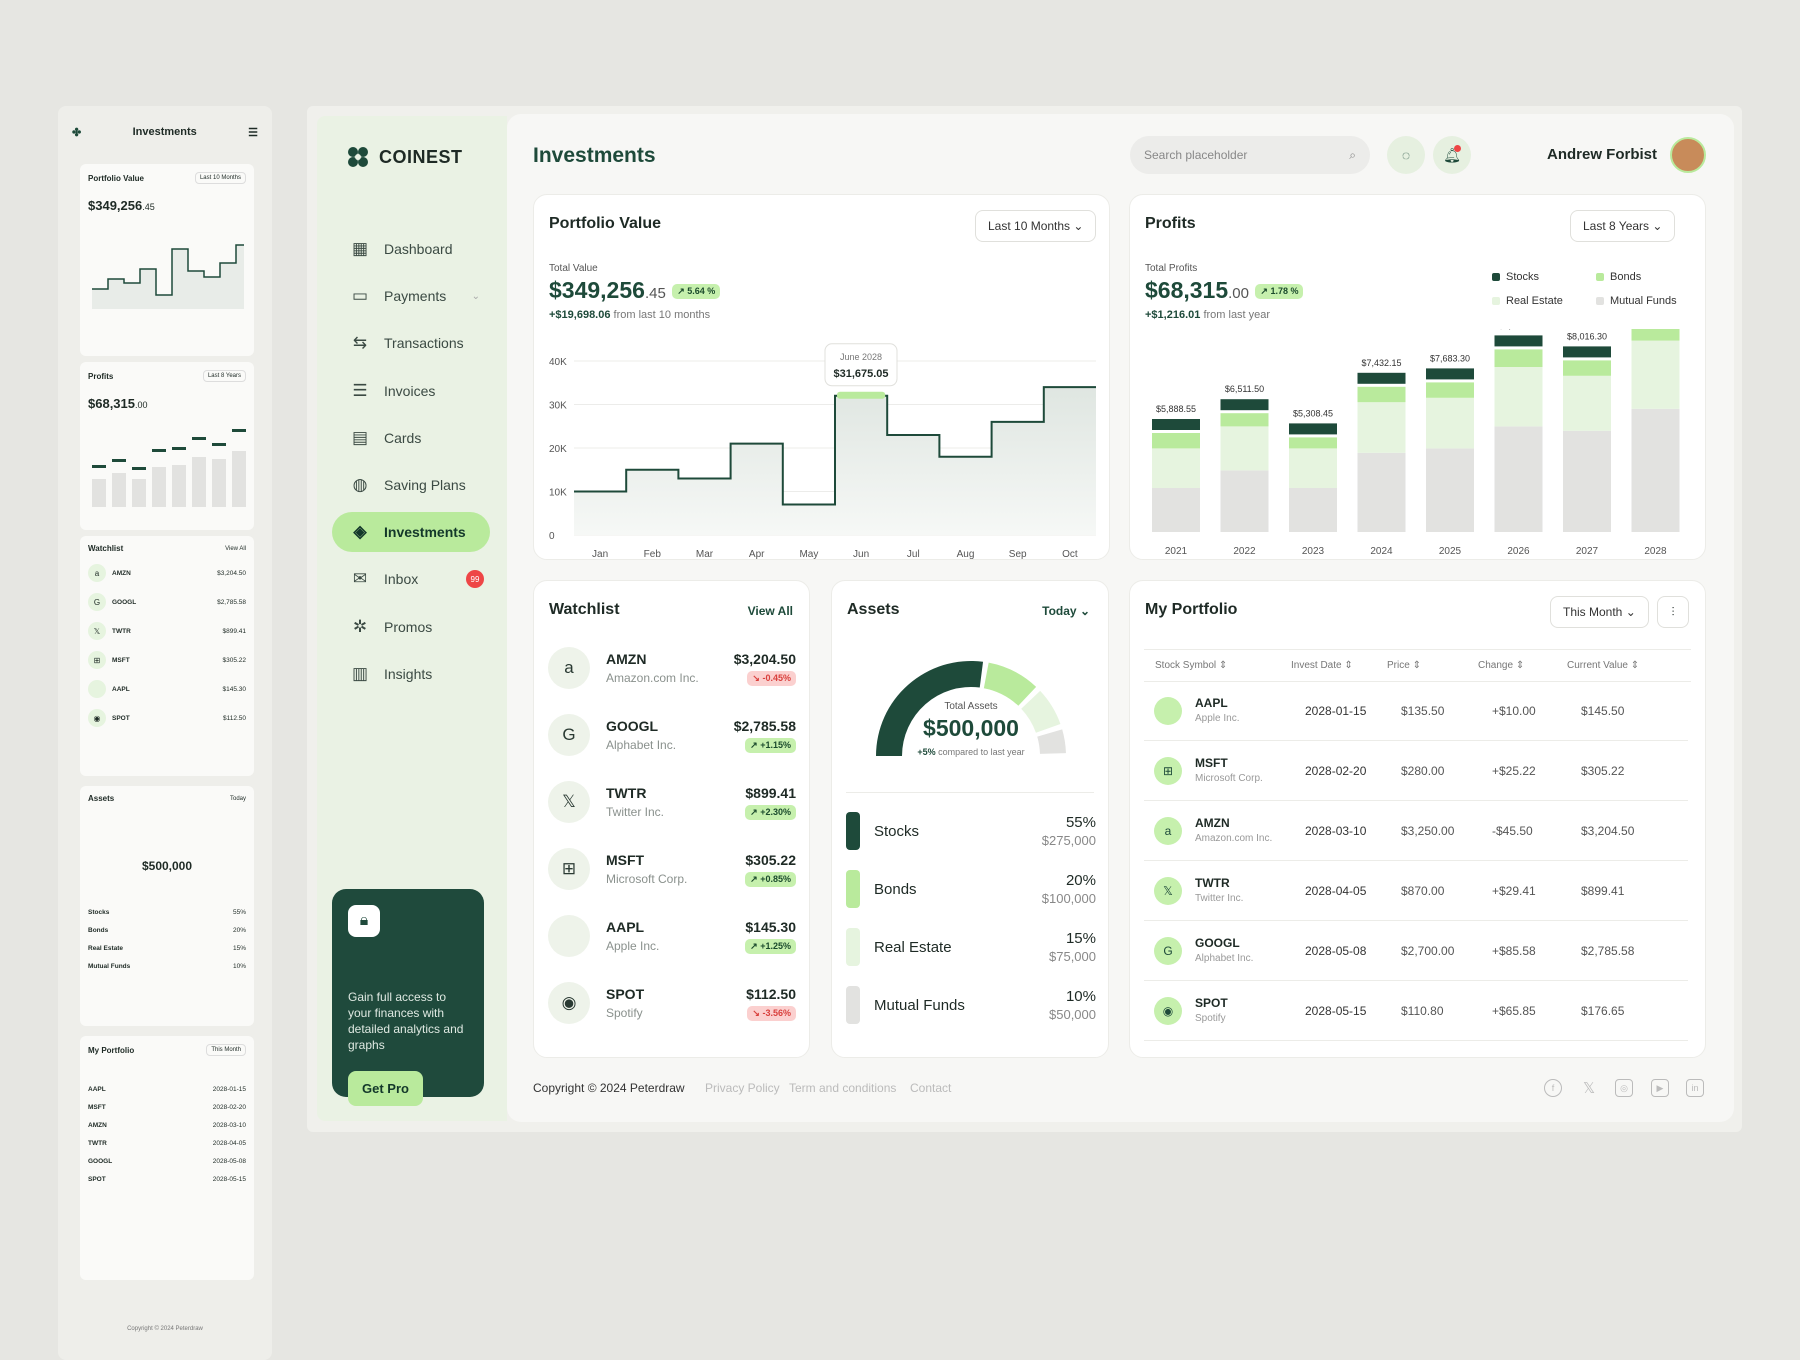  What do you see at coordinates (226, 1050) in the screenshot?
I see `mobile-myport-range: This Month` at bounding box center [226, 1050].